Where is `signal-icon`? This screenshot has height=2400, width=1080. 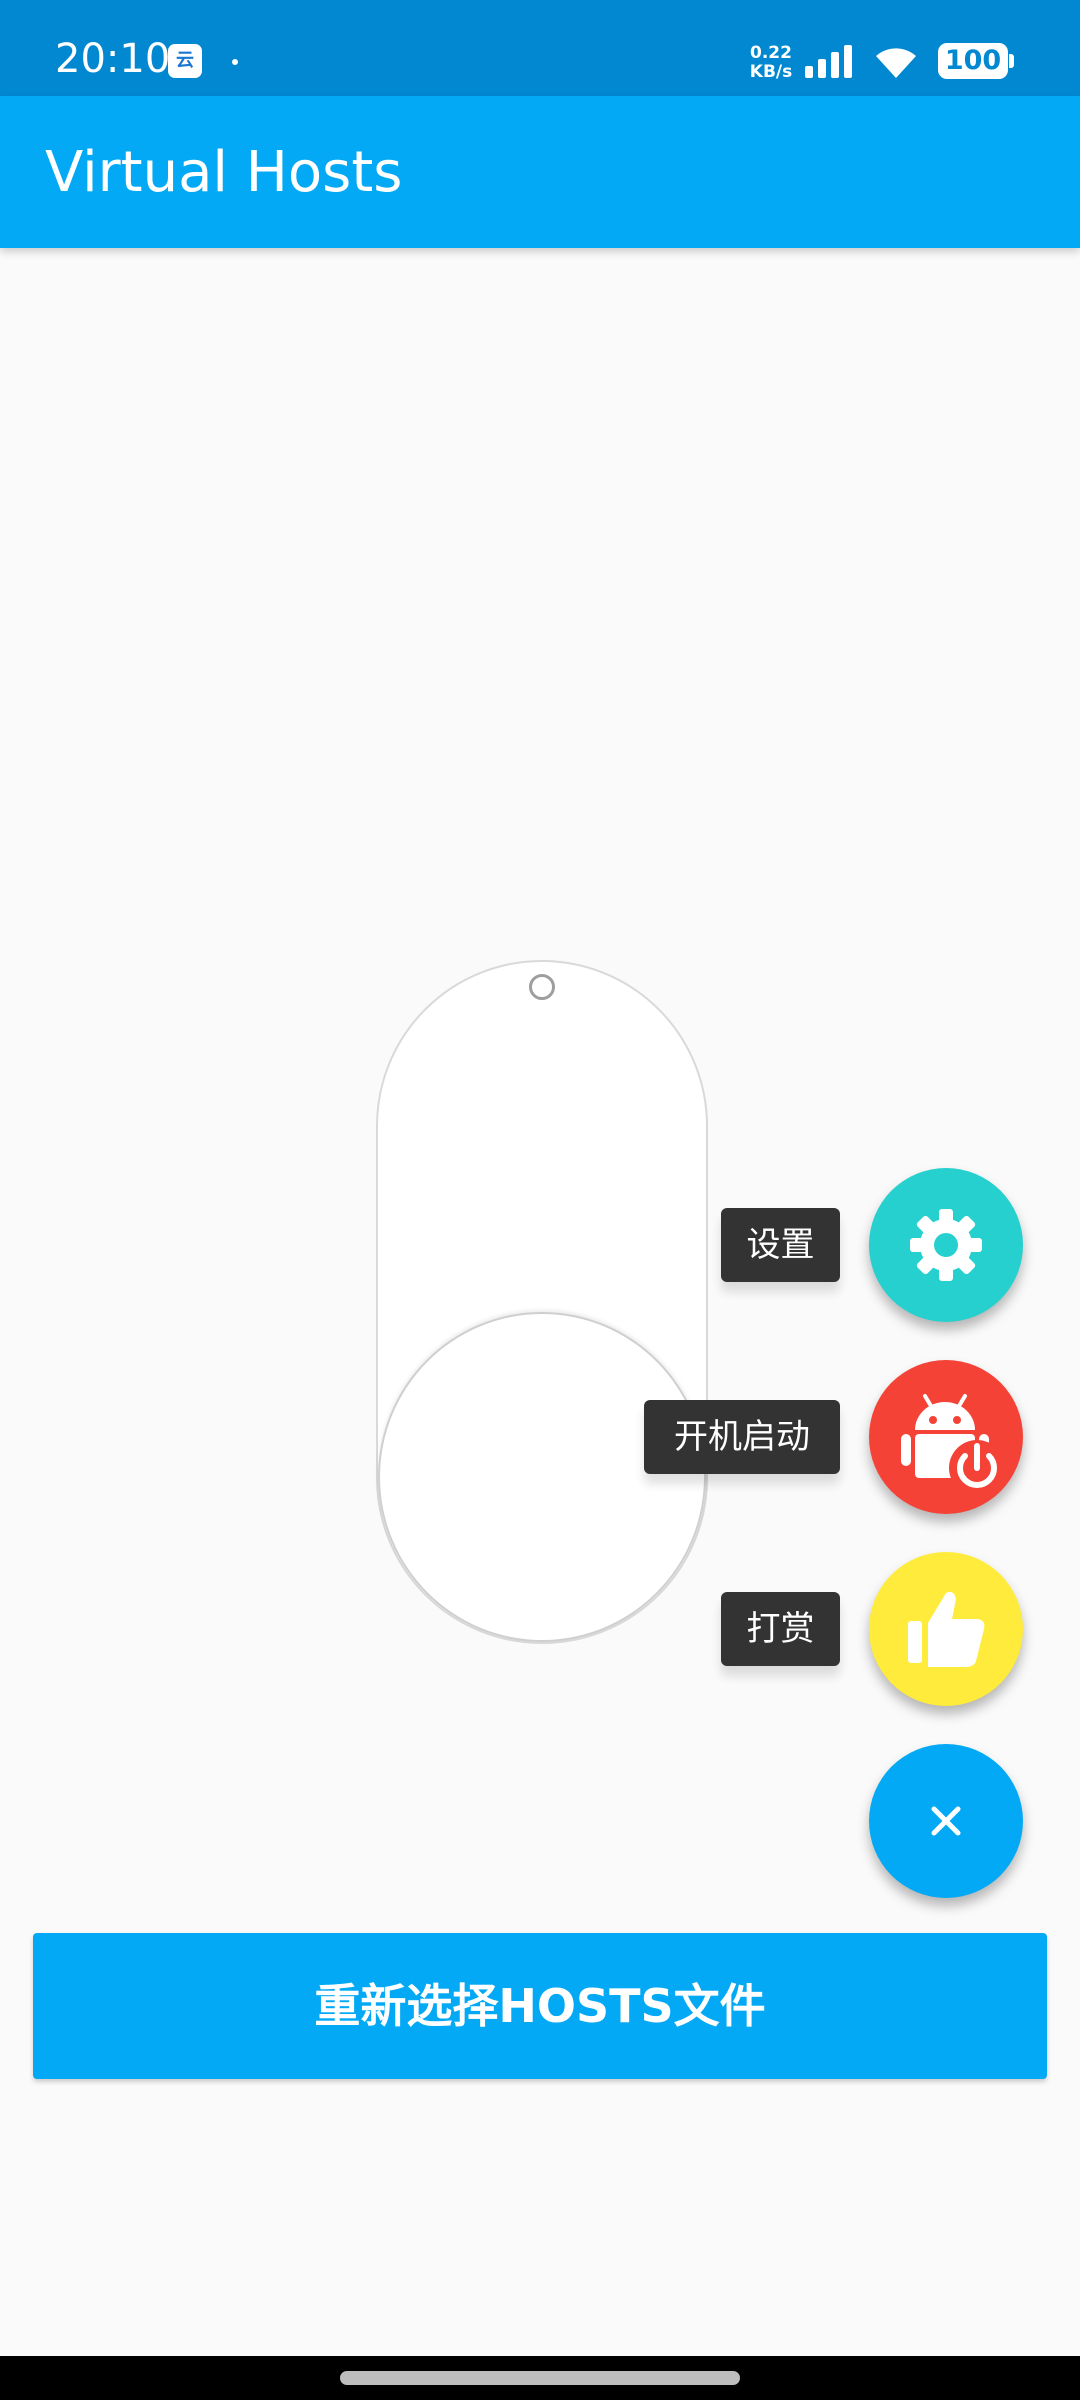
signal-icon is located at coordinates (828, 61).